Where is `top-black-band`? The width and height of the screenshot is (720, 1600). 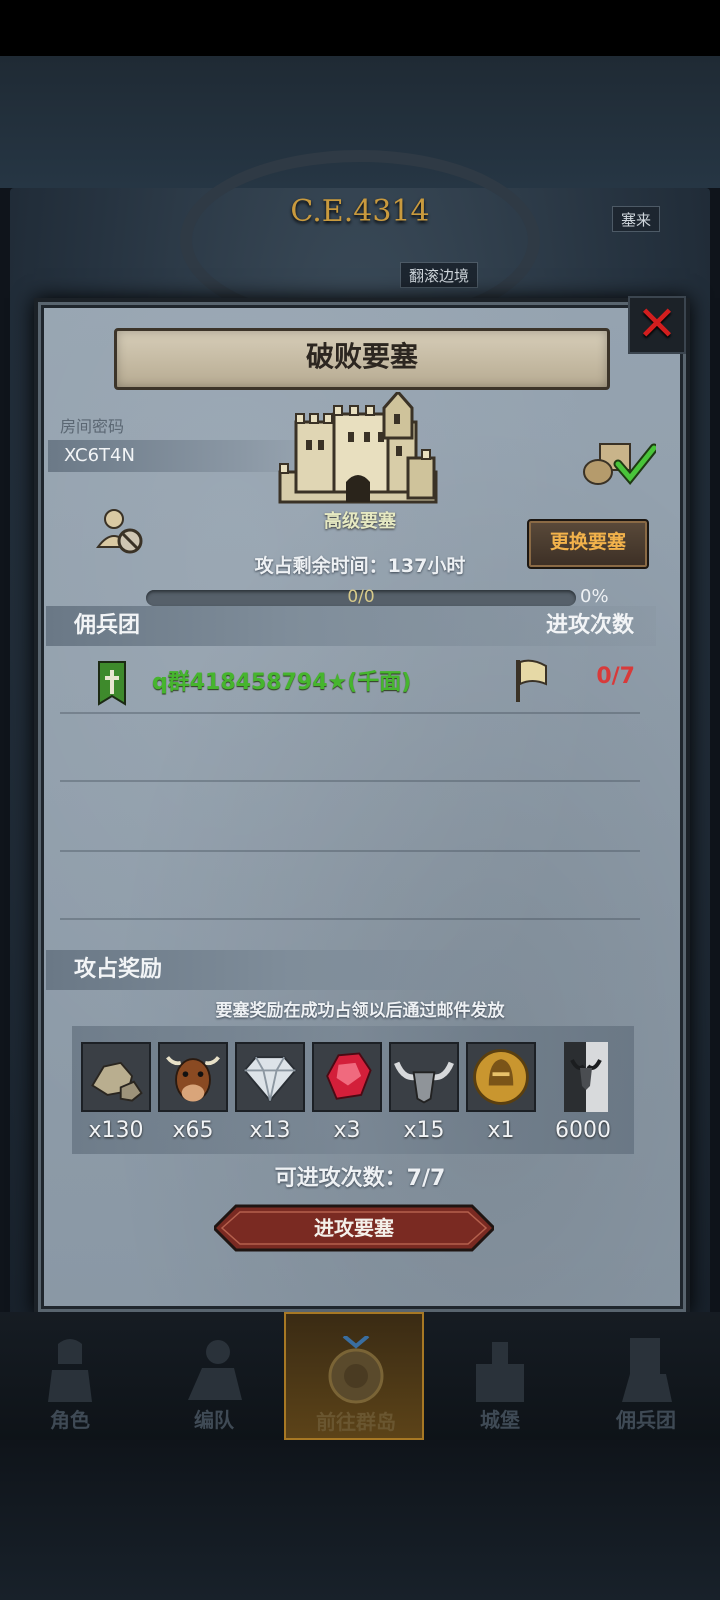 top-black-band is located at coordinates (360, 28).